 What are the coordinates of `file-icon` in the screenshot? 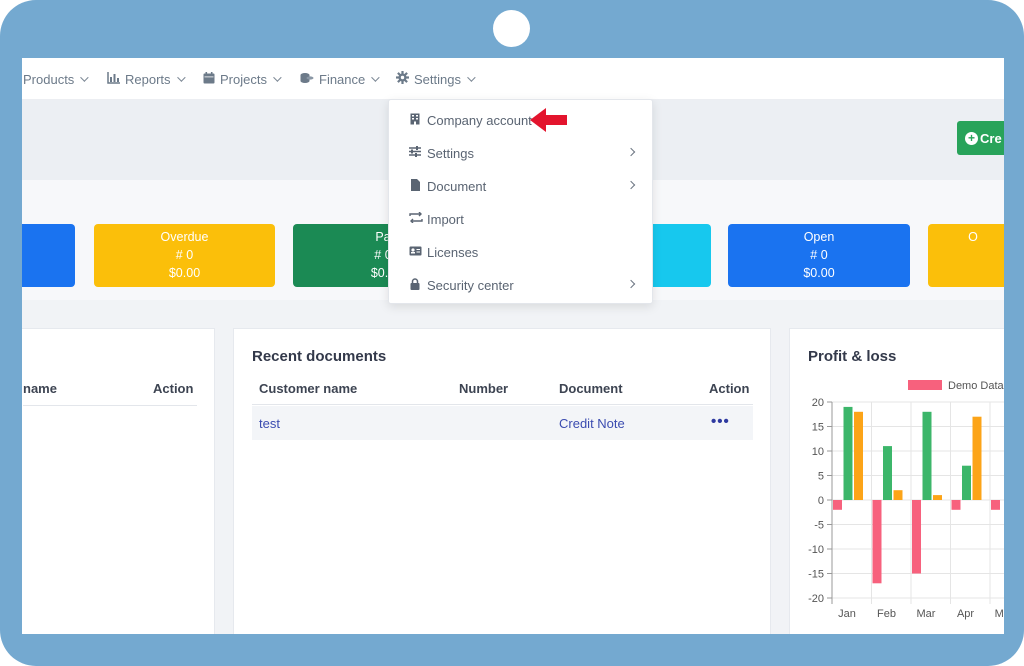 It's located at (415, 186).